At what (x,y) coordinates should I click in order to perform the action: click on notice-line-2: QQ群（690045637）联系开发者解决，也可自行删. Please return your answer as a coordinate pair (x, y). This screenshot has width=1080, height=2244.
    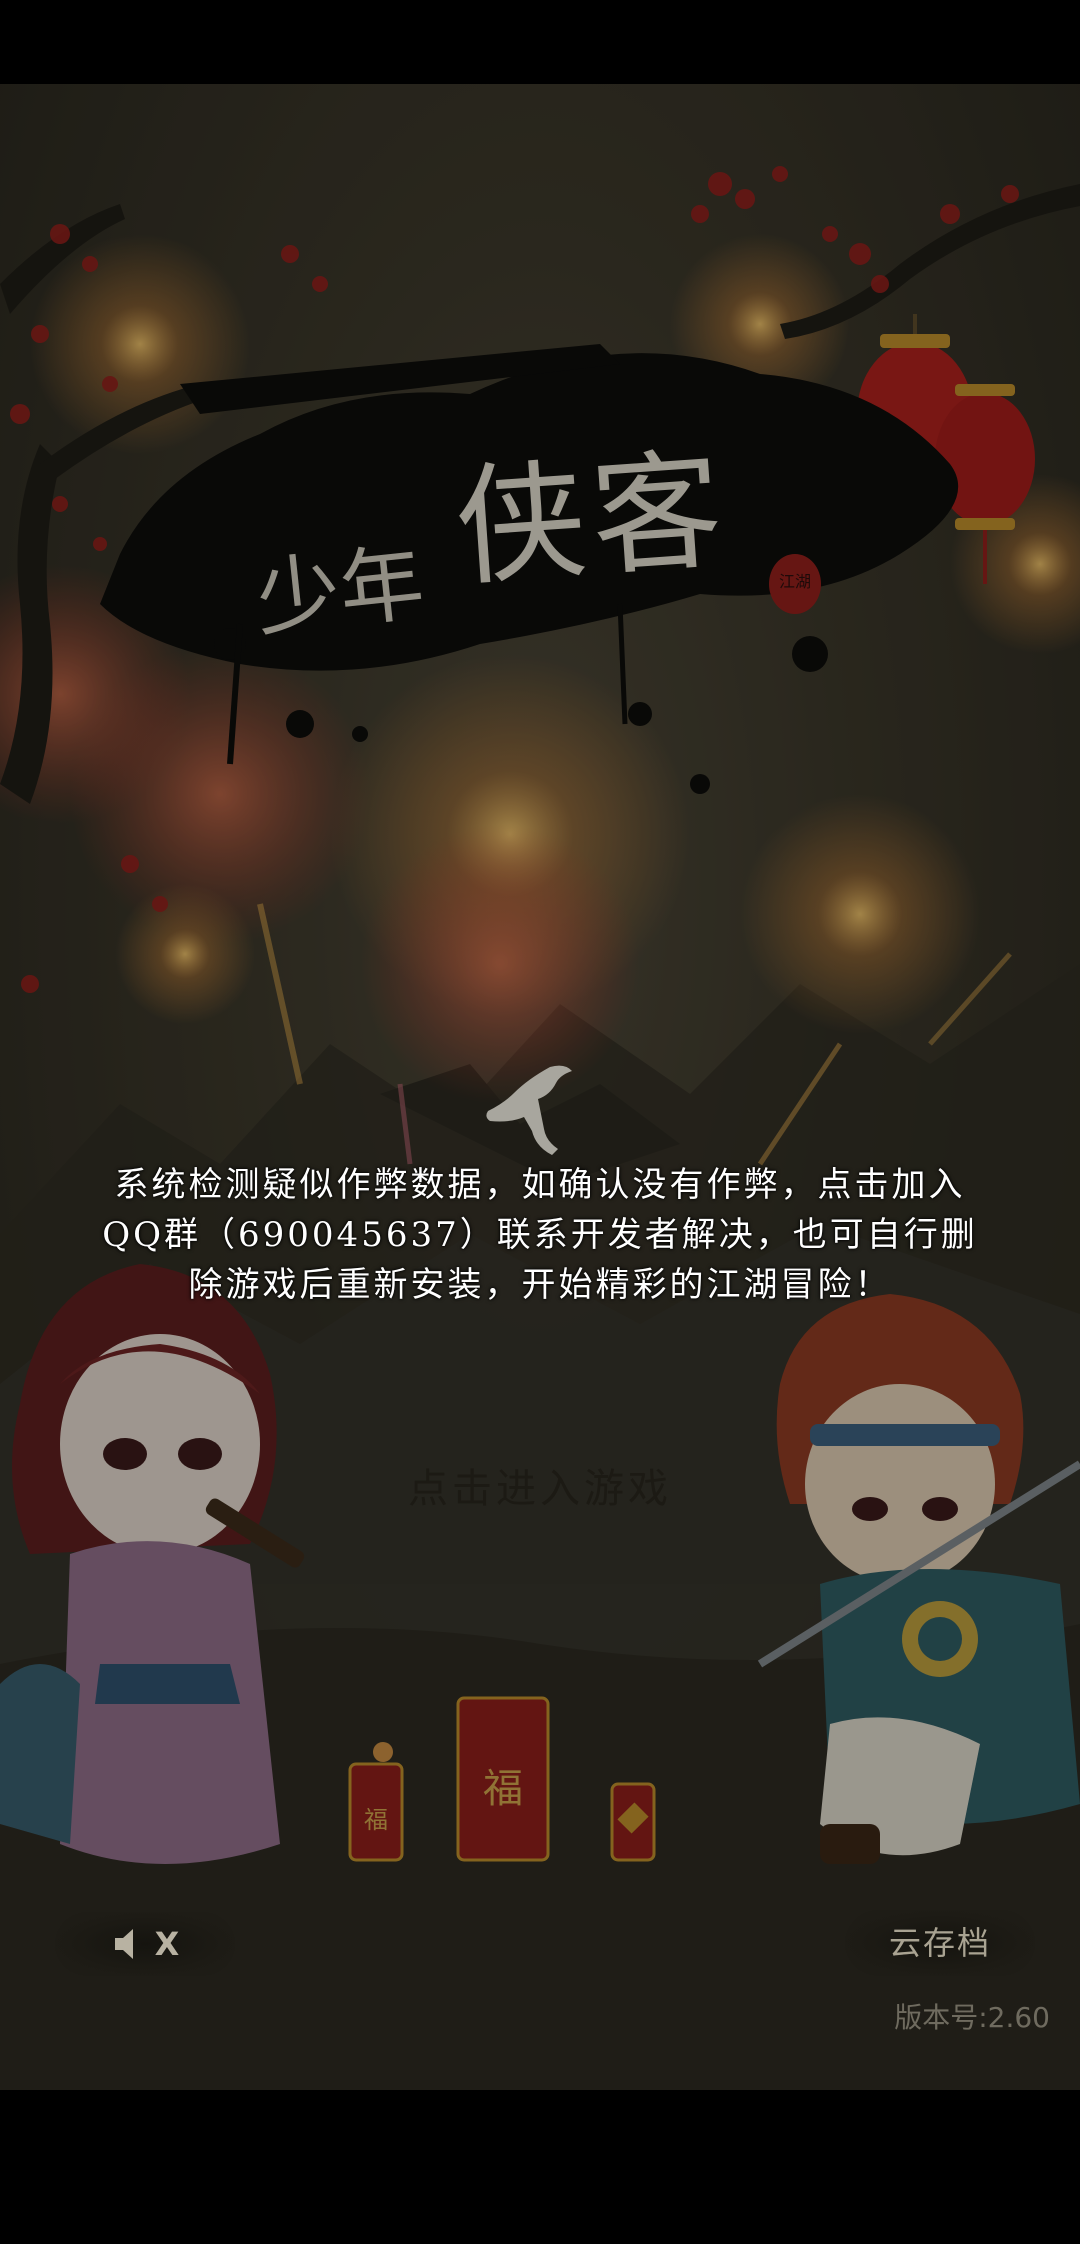
    Looking at the image, I should click on (540, 1235).